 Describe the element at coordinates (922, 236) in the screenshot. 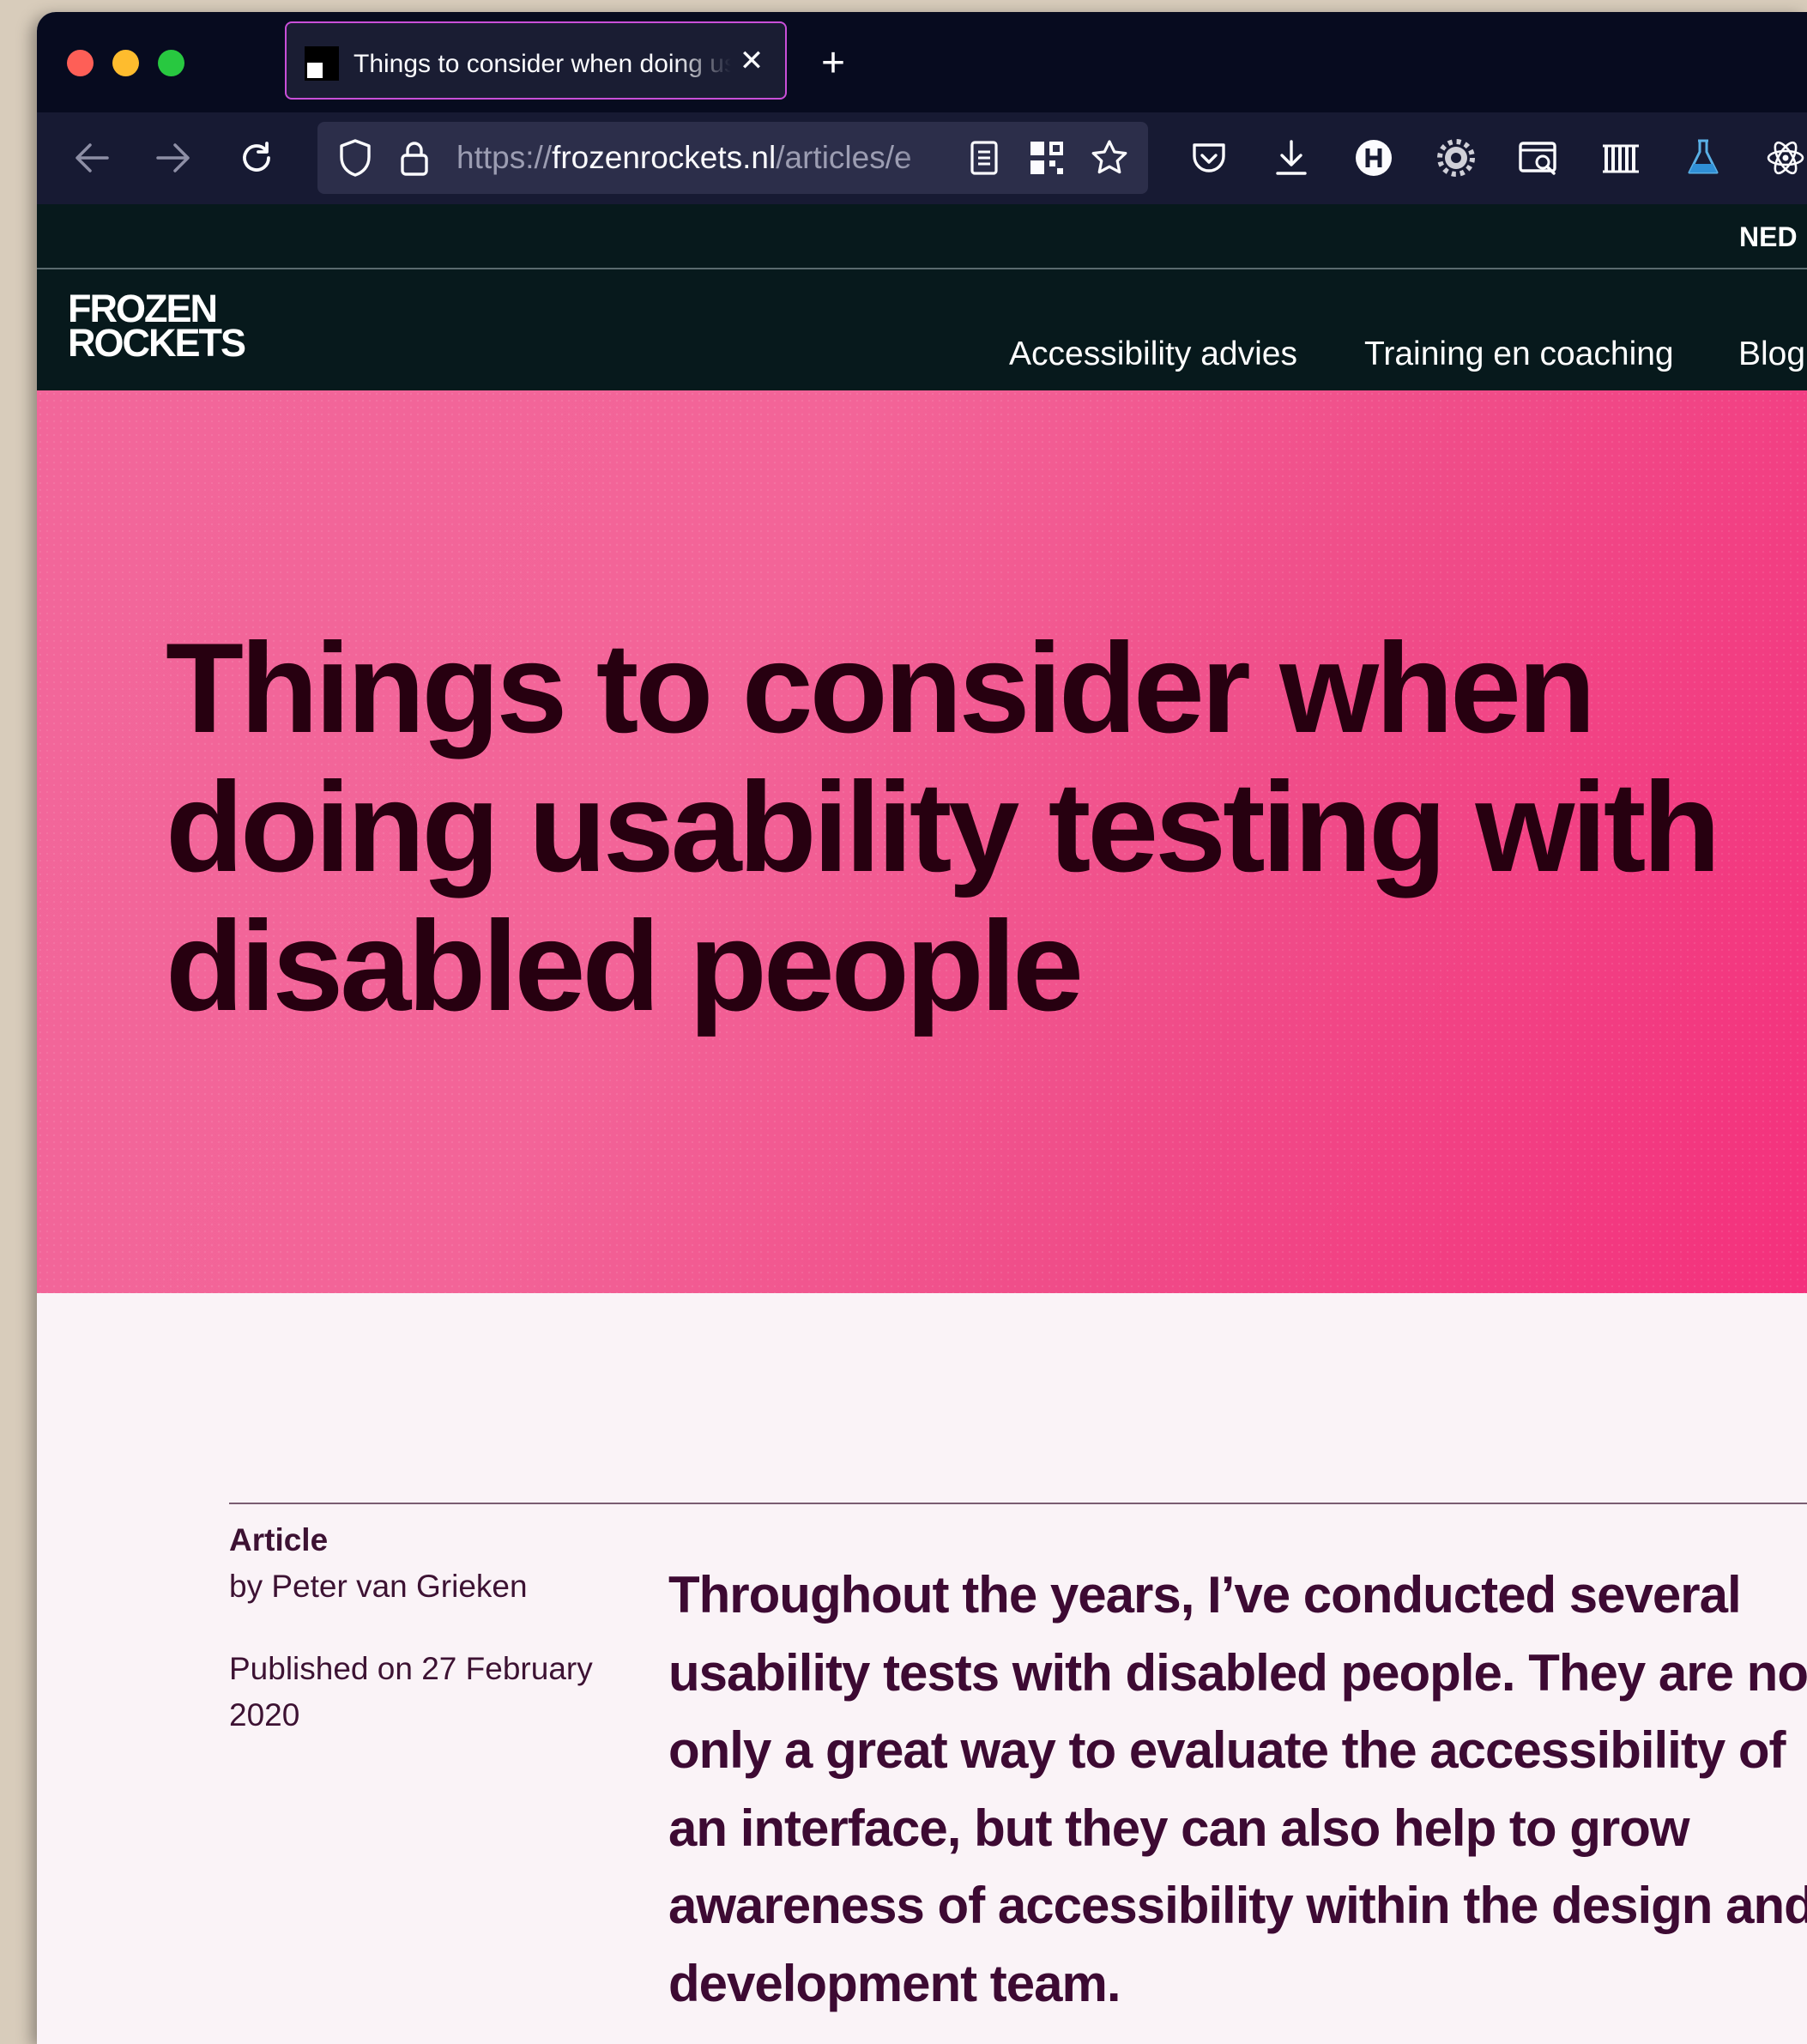

I see `site-top-bar: NED` at that location.